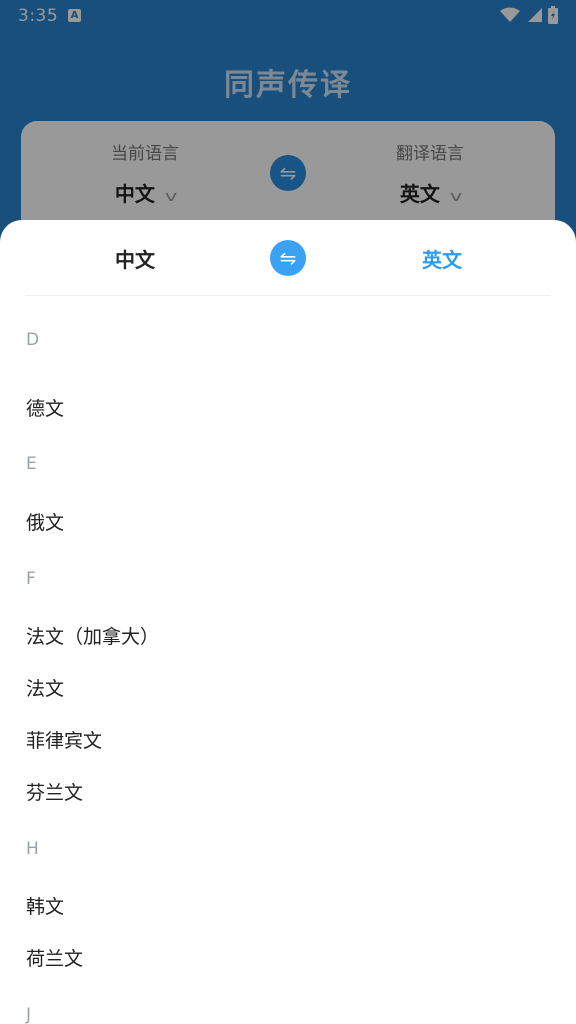 The width and height of the screenshot is (576, 1024). What do you see at coordinates (286, 687) in the screenshot?
I see `language-item-fr: 法文` at bounding box center [286, 687].